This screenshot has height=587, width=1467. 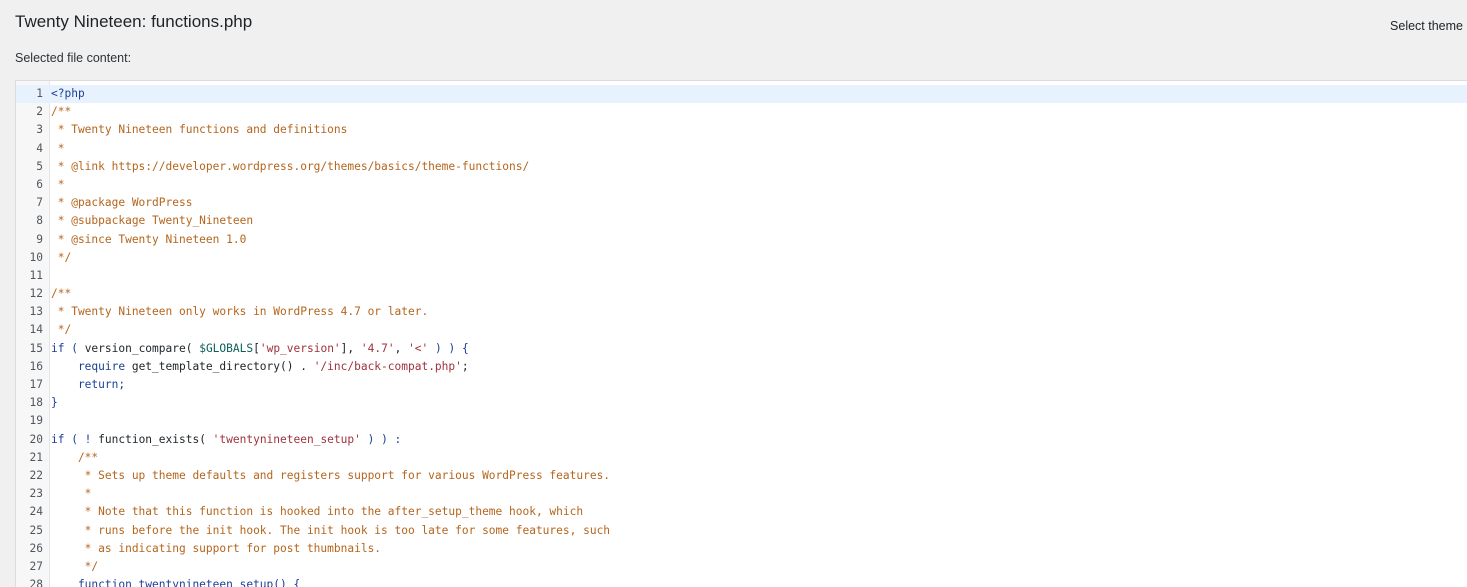 I want to click on line-number: 6, so click(x=39, y=184).